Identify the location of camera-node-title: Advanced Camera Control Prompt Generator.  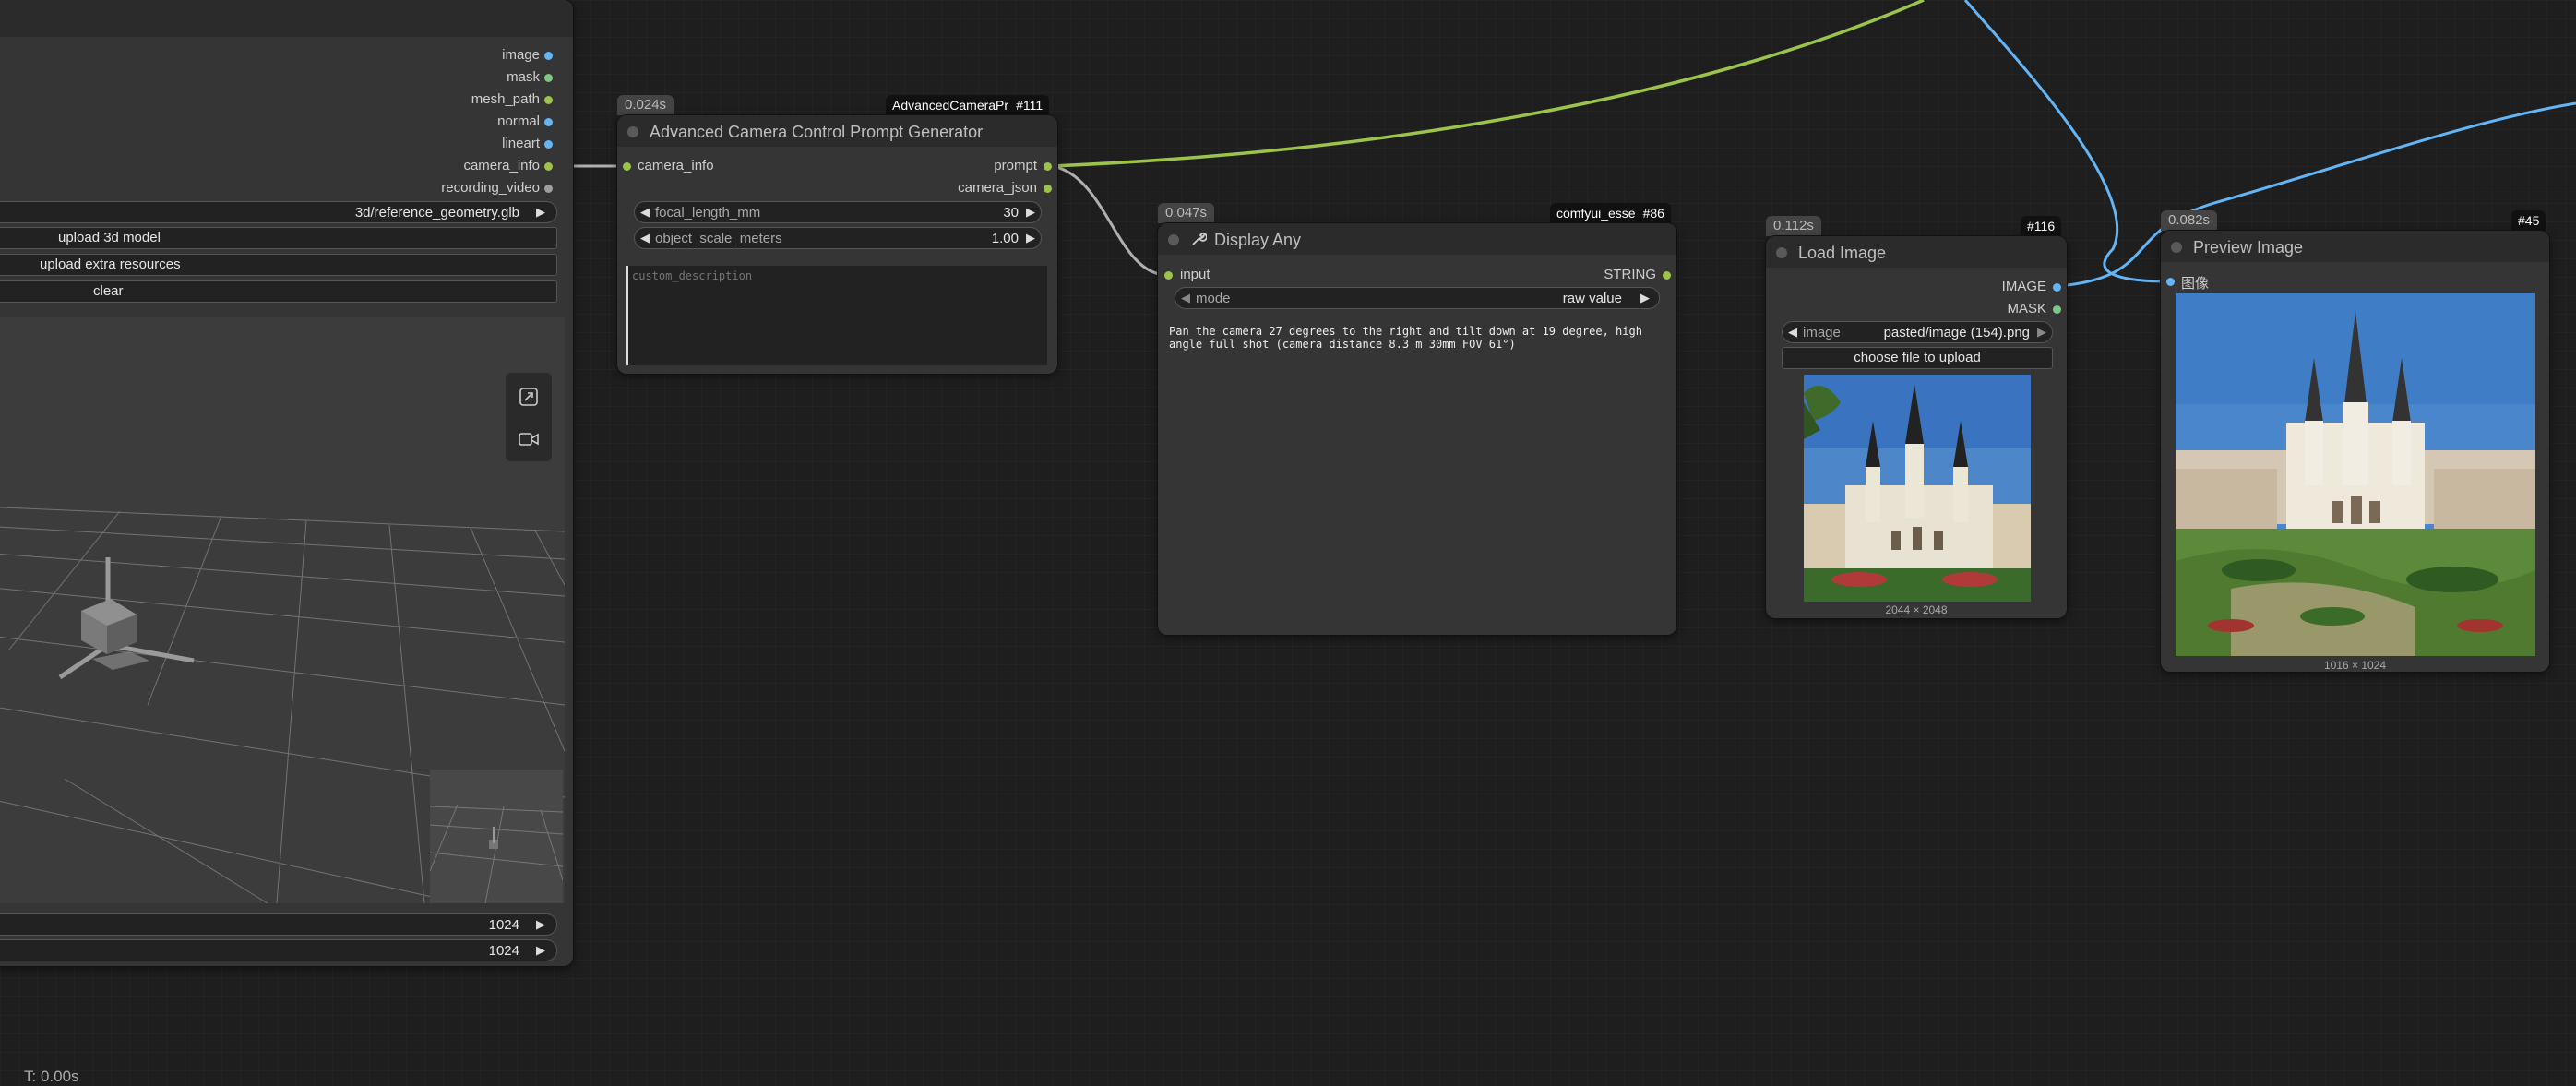
(817, 132).